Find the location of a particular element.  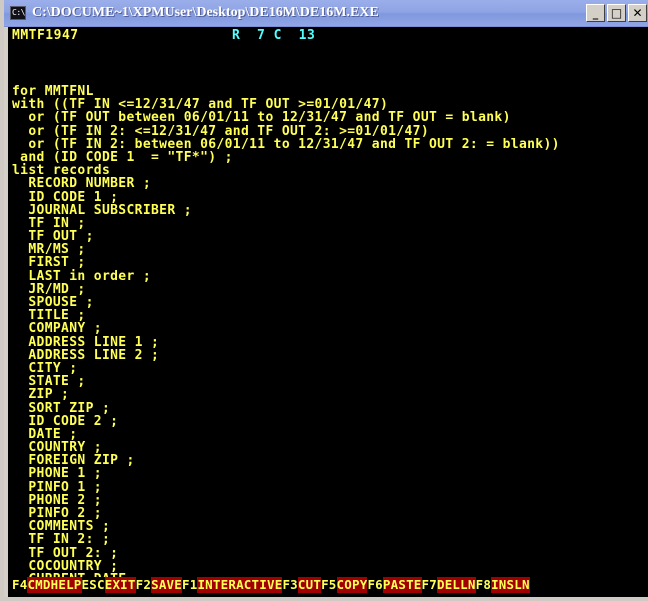

fkey-key-label: F7 is located at coordinates (429, 585).